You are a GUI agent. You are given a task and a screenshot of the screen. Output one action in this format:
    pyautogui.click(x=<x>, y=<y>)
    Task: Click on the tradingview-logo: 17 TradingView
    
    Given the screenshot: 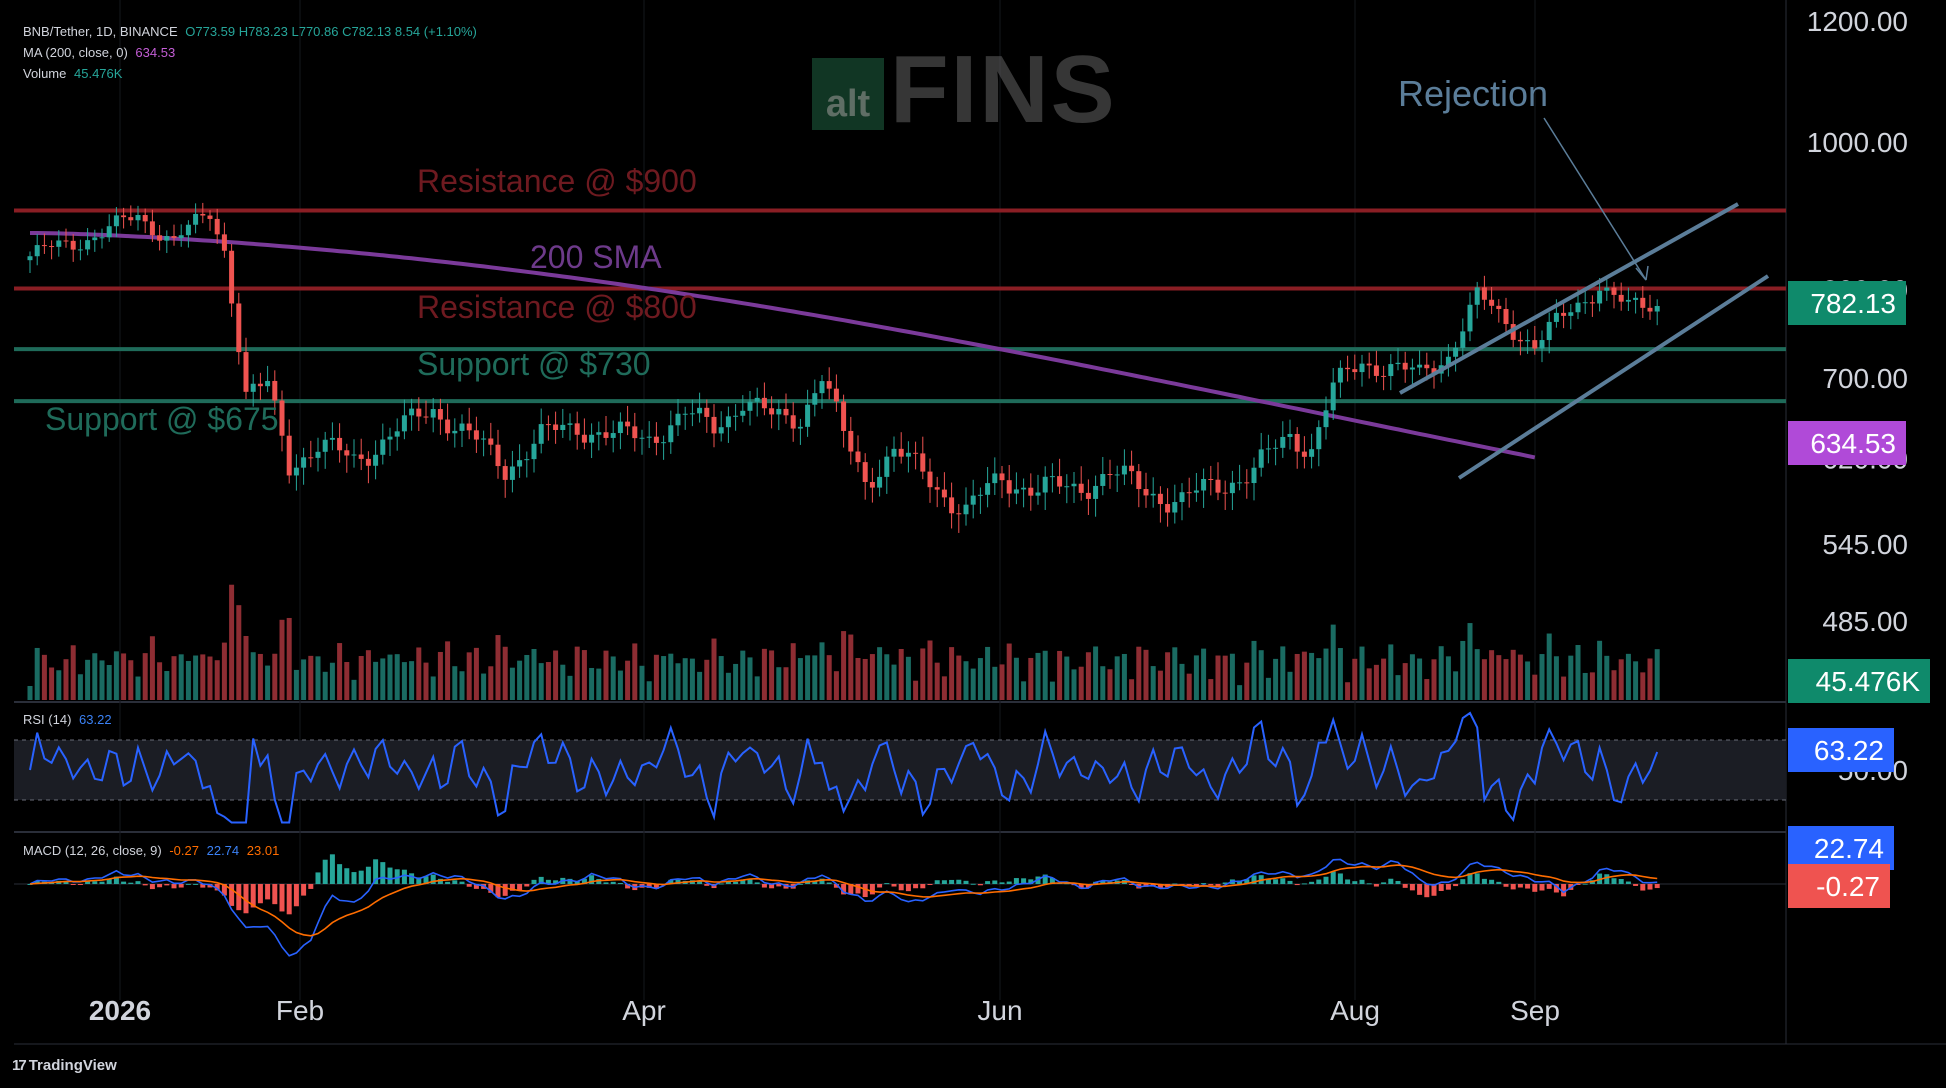 What is the action you would take?
    pyautogui.click(x=64, y=1065)
    